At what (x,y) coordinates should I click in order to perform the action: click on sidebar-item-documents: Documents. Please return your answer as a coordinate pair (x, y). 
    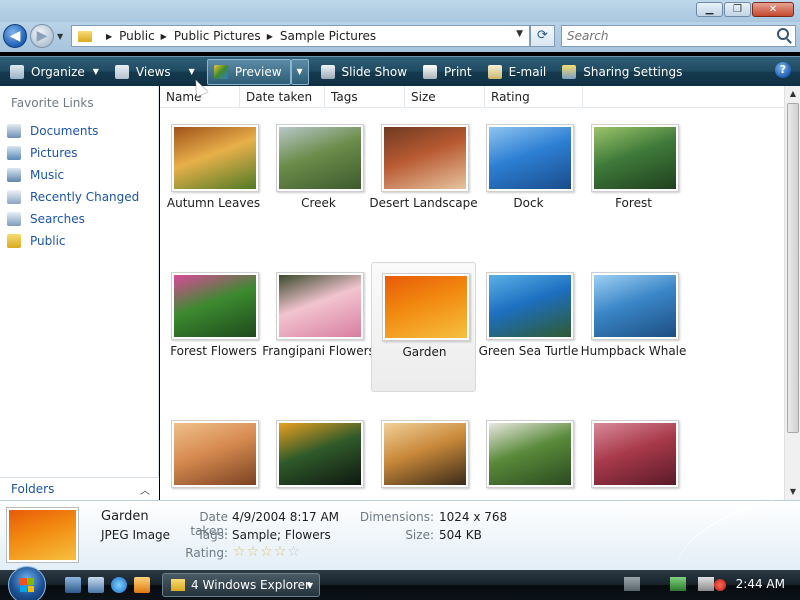
    Looking at the image, I should click on (73, 131).